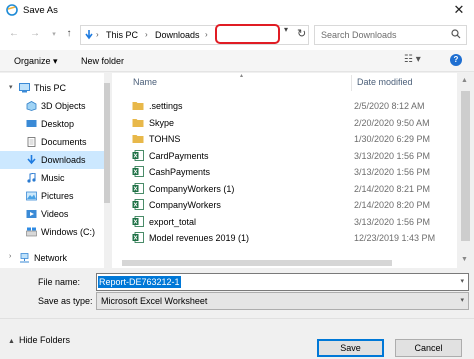  Describe the element at coordinates (385, 82) in the screenshot. I see `column-header-date: Date modified` at that location.